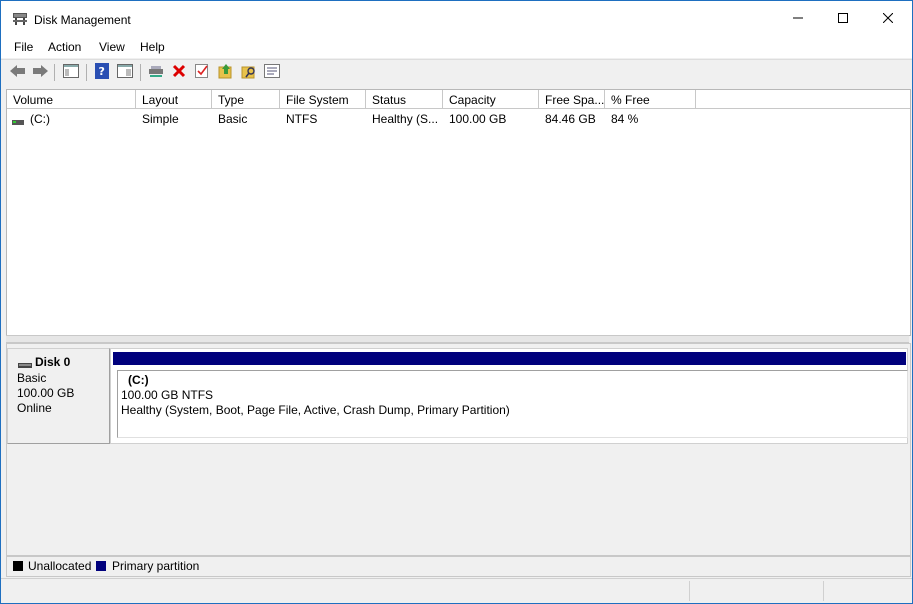 The height and width of the screenshot is (604, 913). I want to click on disk-type: Basic, so click(32, 378).